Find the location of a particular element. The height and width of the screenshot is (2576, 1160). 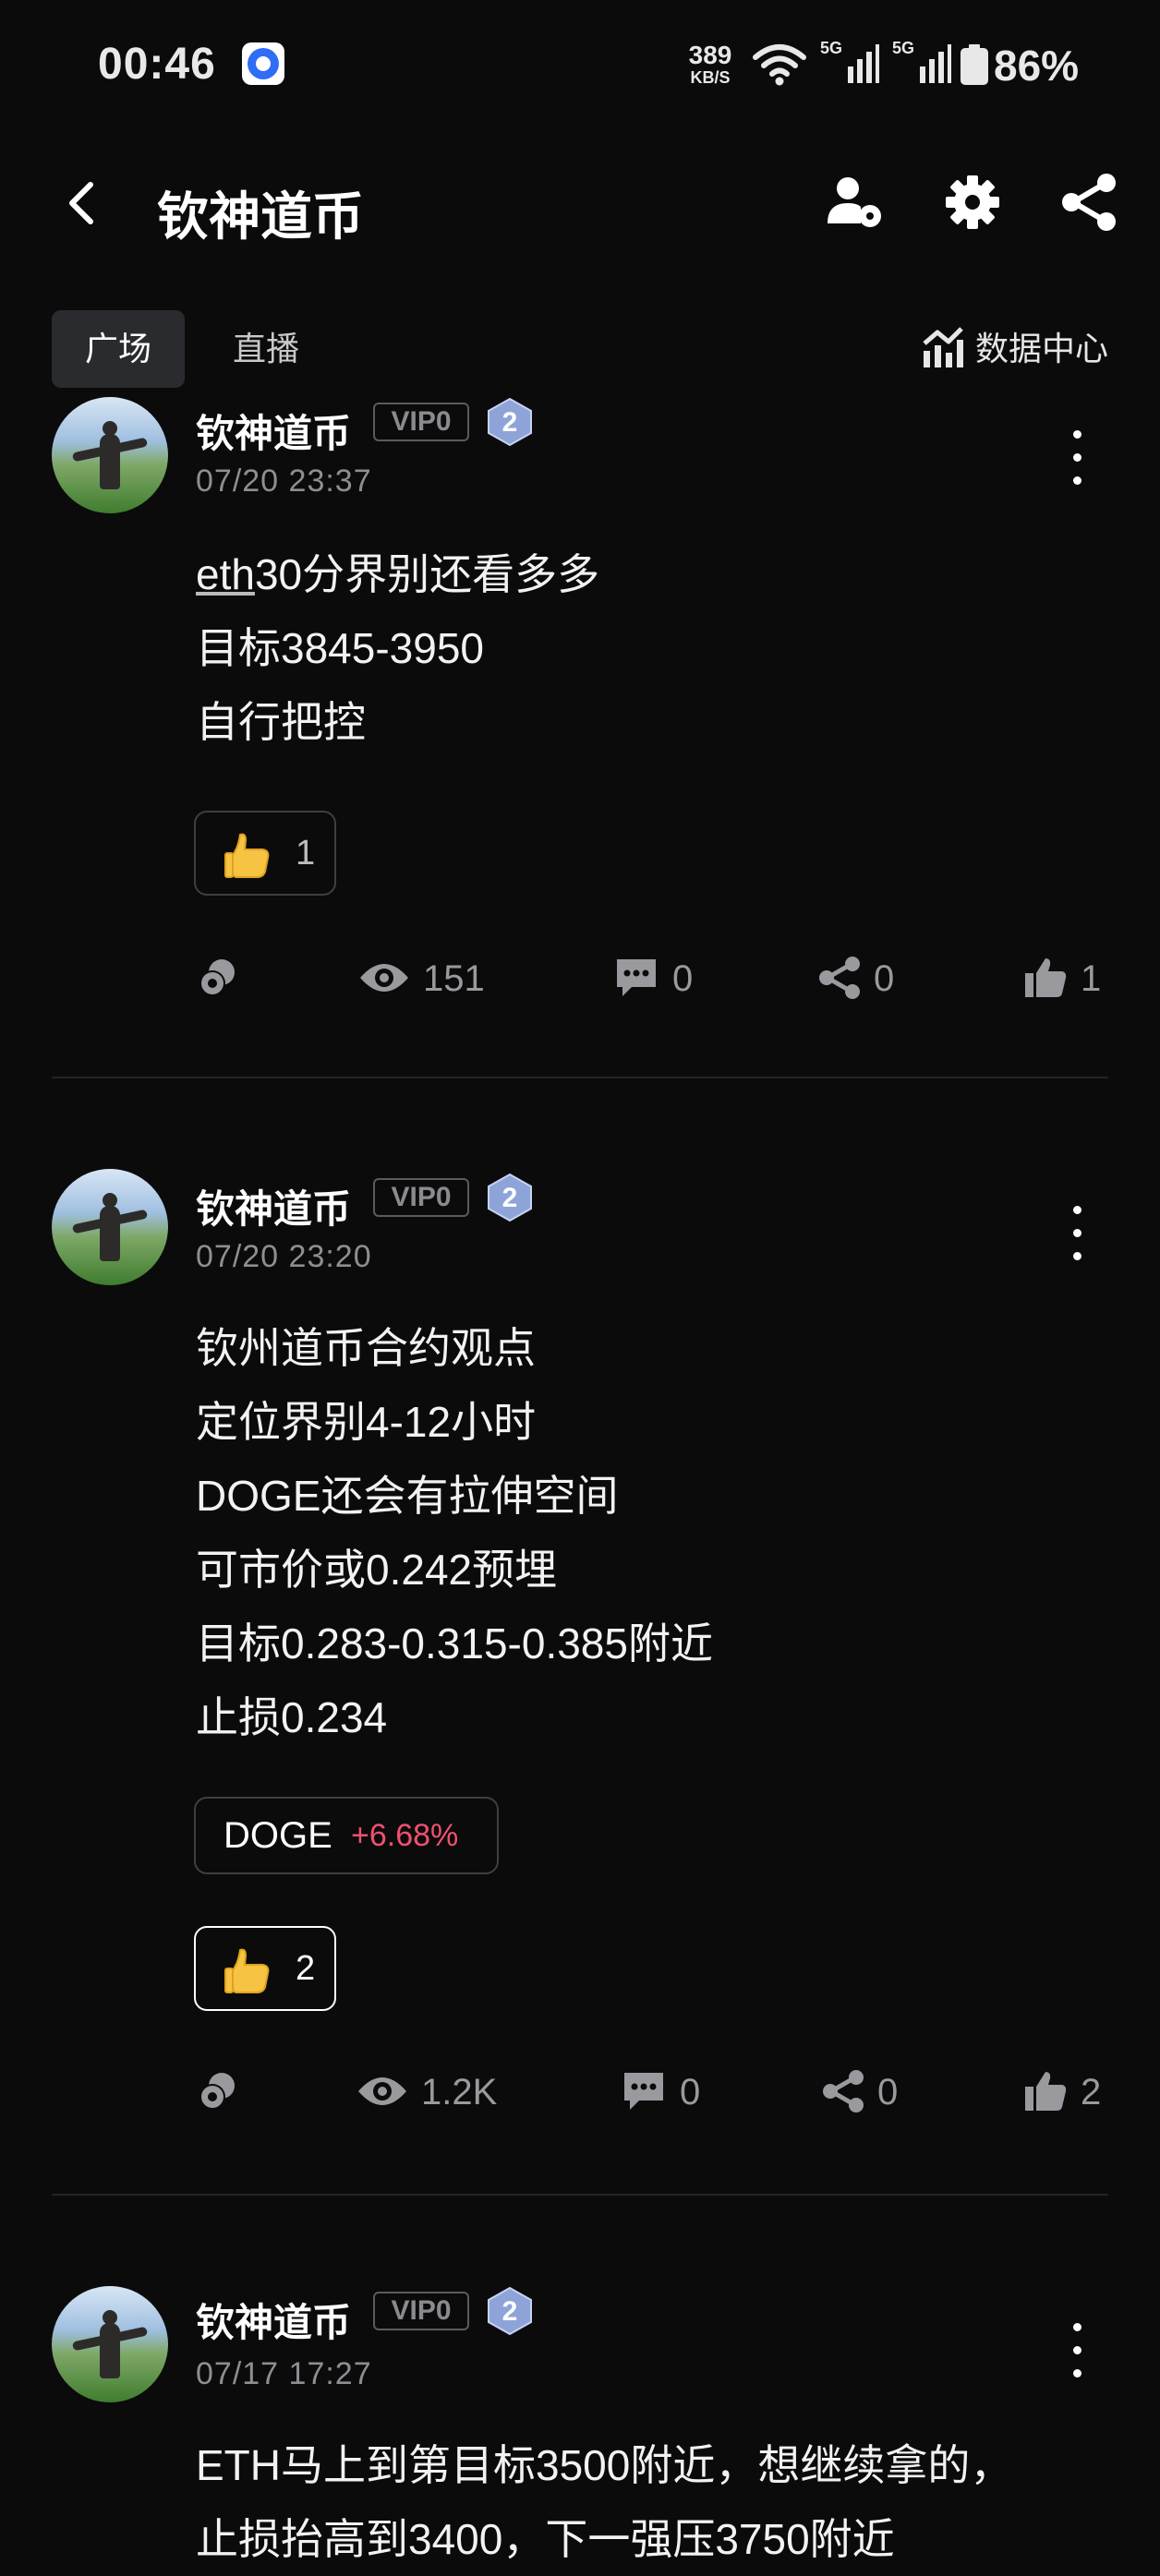

post-link: eth is located at coordinates (225, 574).